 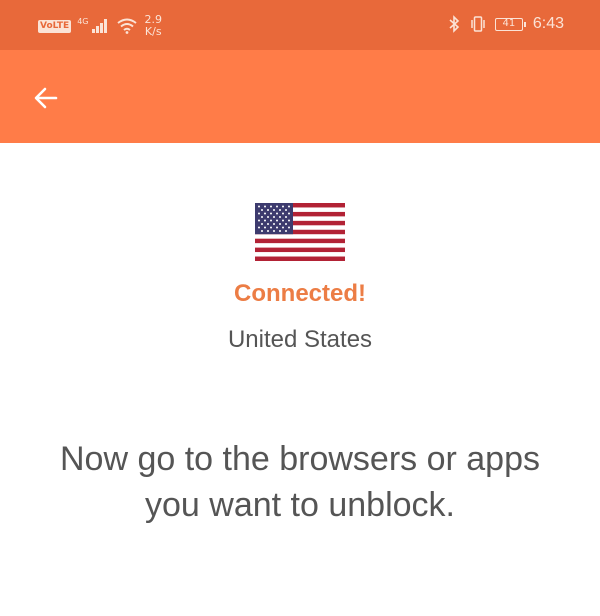 I want to click on speed-unit: K/s, so click(x=153, y=31).